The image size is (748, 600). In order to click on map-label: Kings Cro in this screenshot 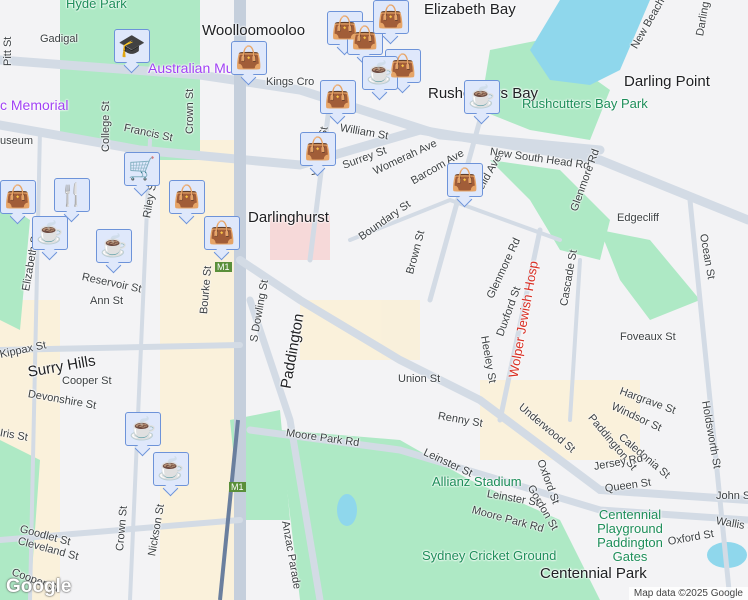, I will do `click(290, 82)`.